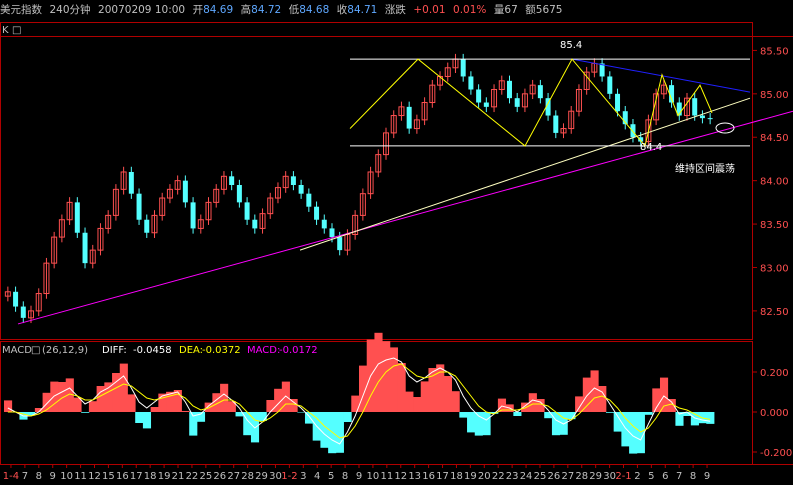  What do you see at coordinates (549, 10) in the screenshot?
I see `amount-value: 5675` at bounding box center [549, 10].